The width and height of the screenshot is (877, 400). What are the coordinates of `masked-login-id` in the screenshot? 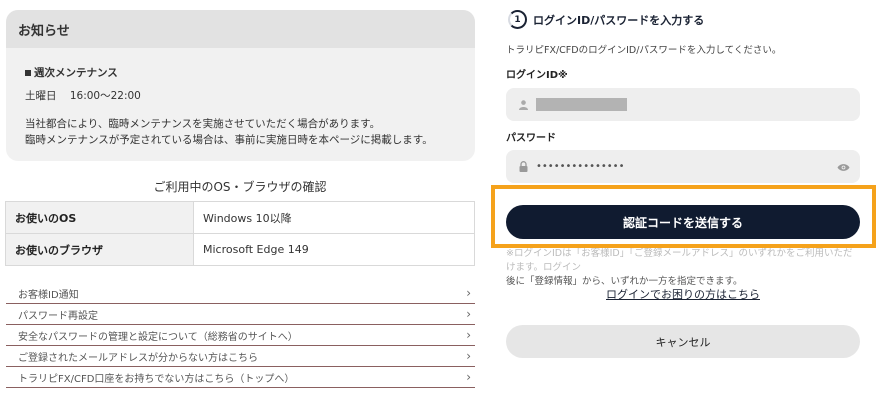 It's located at (581, 104).